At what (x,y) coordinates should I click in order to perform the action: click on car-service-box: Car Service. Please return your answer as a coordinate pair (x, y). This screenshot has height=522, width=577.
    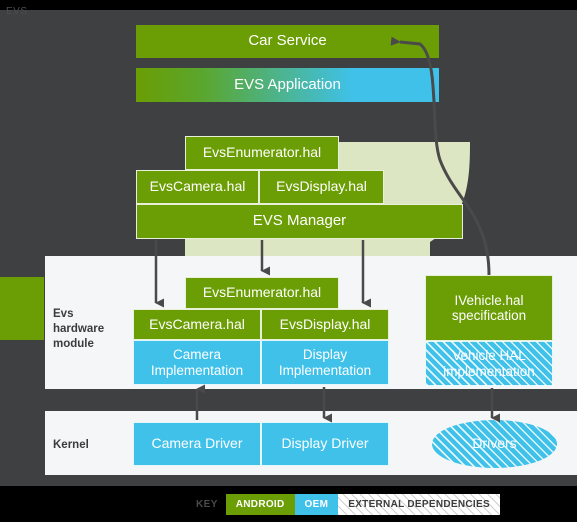
    Looking at the image, I should click on (287, 41).